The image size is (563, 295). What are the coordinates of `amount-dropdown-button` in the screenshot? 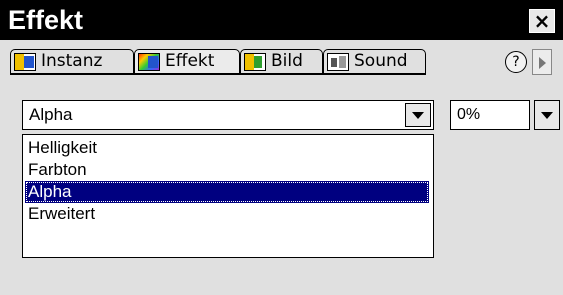 It's located at (547, 115).